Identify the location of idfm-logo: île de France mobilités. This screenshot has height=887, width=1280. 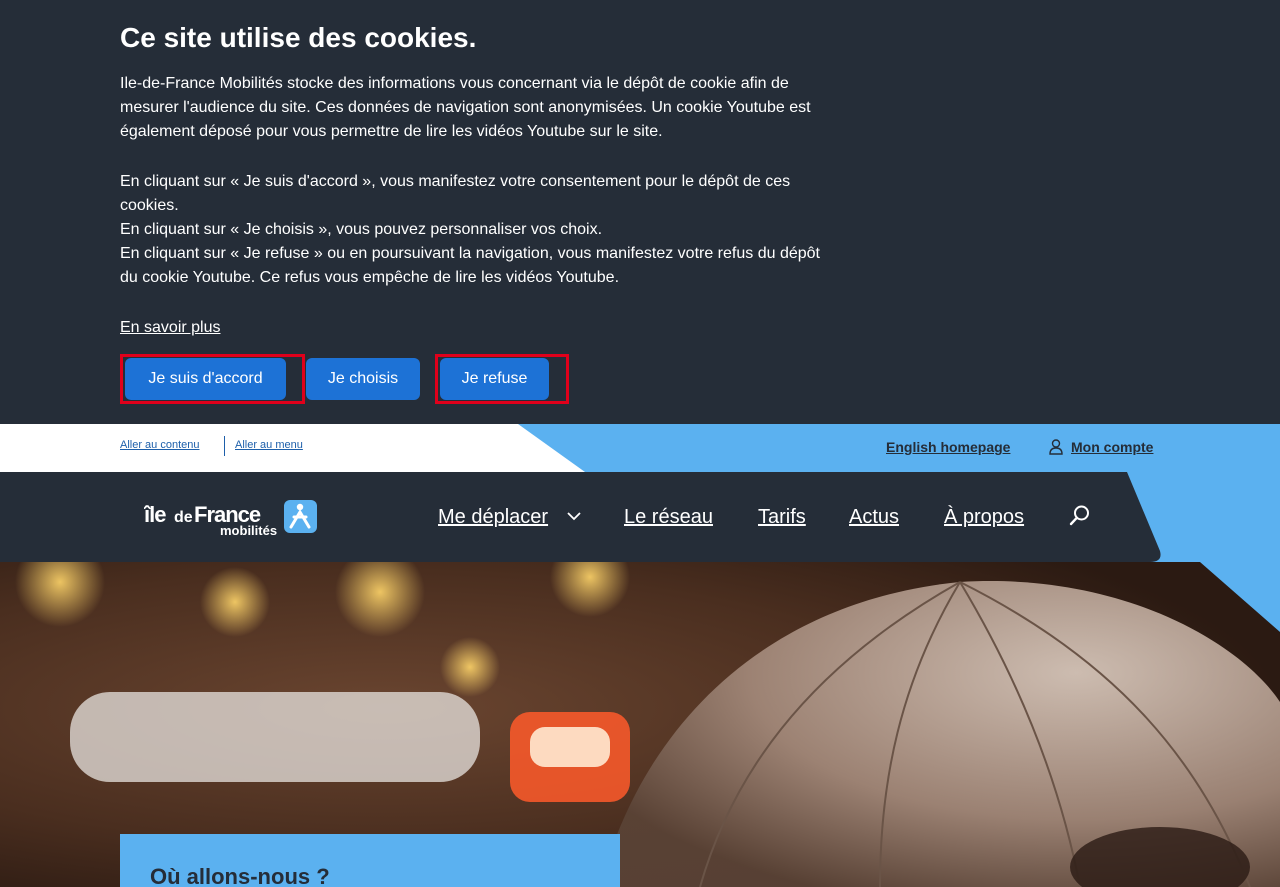
(231, 518).